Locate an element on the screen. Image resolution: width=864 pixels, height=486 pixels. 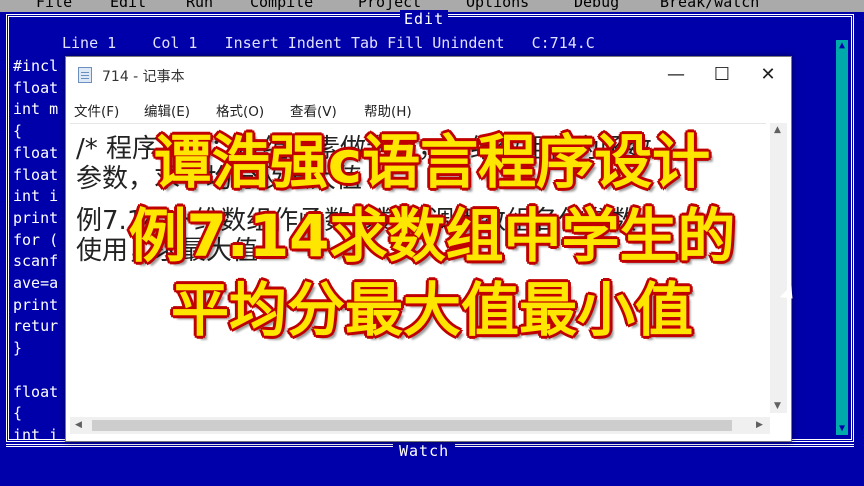
status-file: C:714.C is located at coordinates (563, 43).